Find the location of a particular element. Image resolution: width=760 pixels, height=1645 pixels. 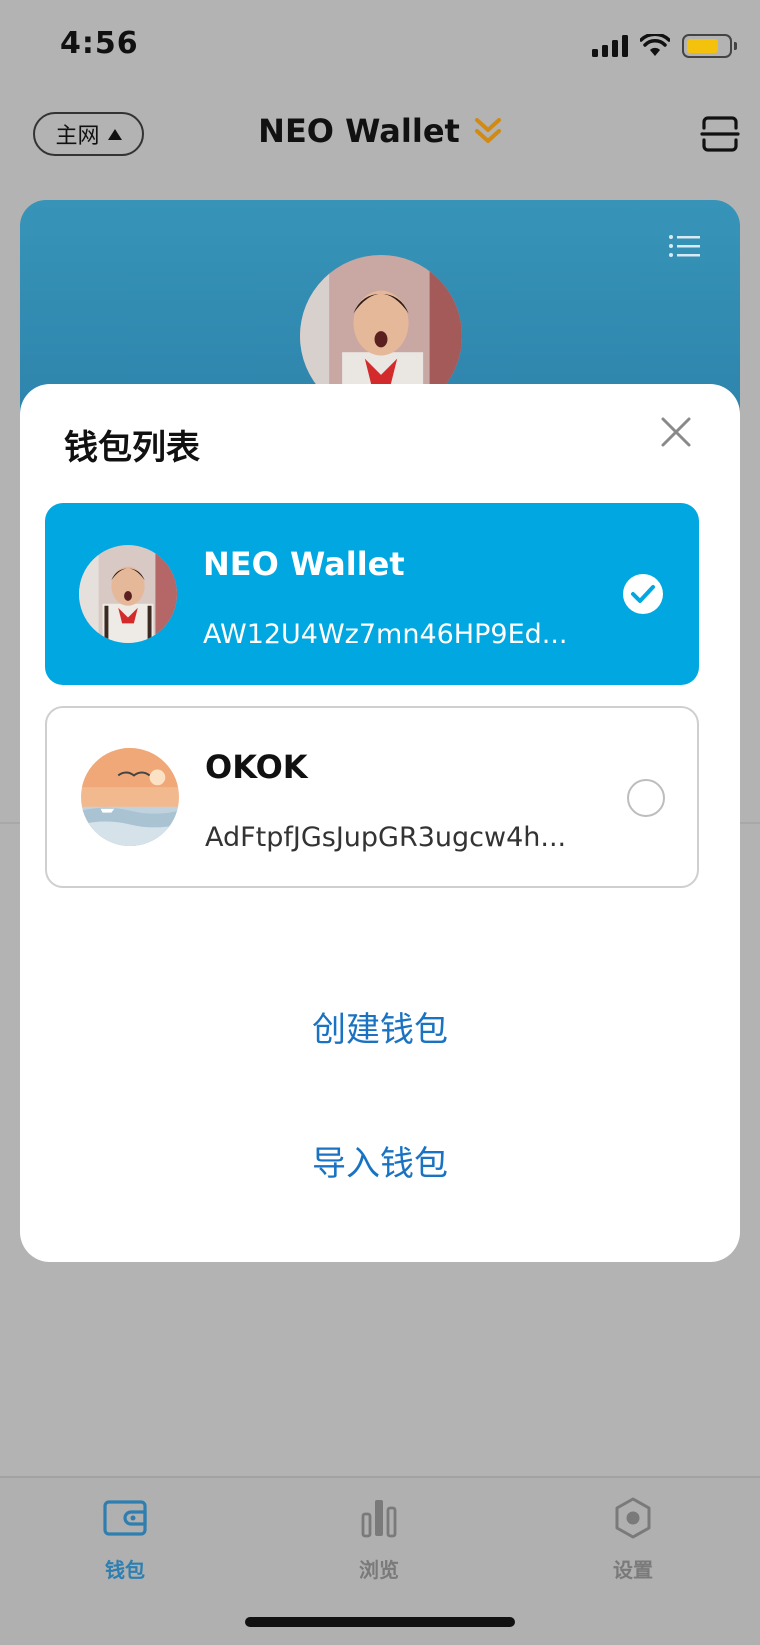

sheet-title: 钱包列表 is located at coordinates (132, 448).